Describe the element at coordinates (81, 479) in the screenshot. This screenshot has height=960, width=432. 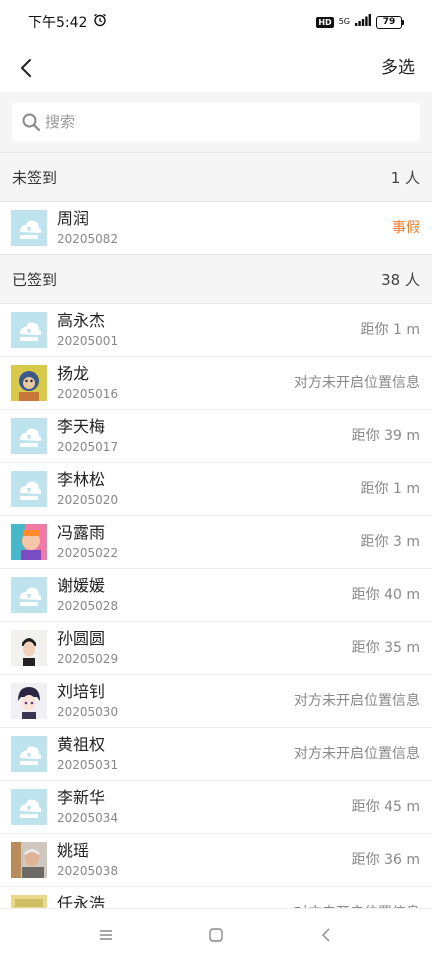
I see `student-name: 李林松` at that location.